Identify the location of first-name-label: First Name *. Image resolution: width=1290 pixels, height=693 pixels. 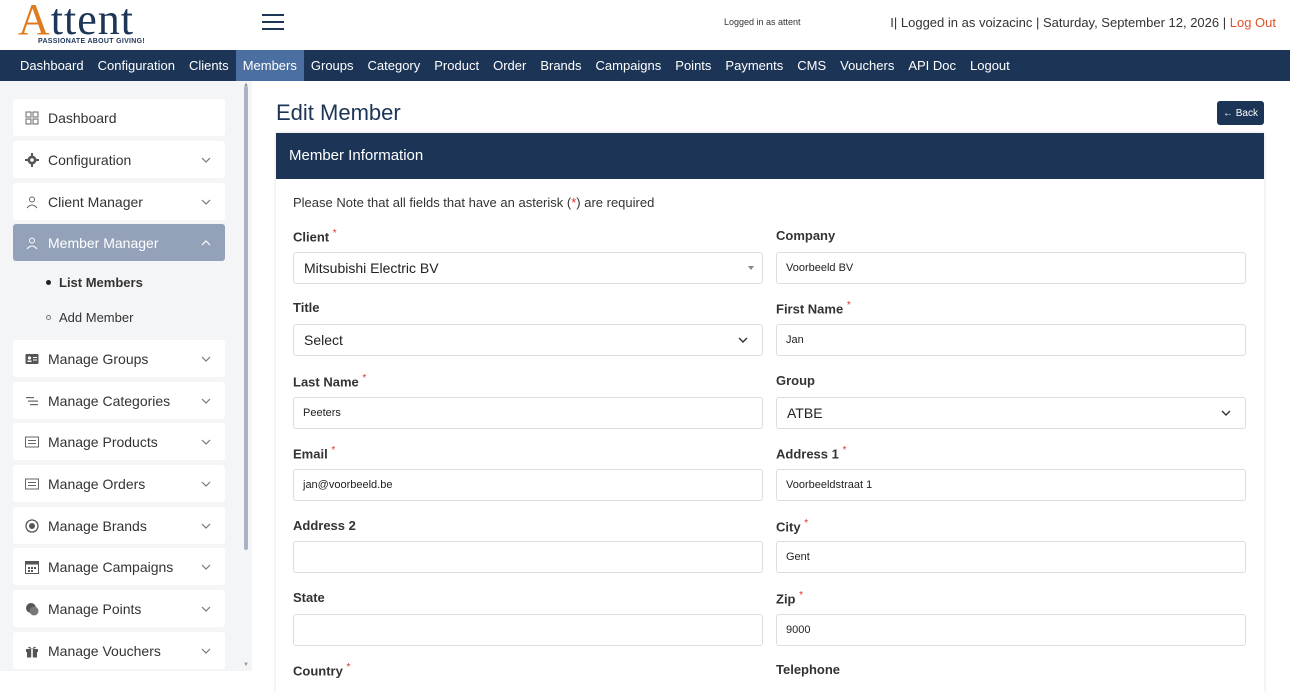
(813, 308).